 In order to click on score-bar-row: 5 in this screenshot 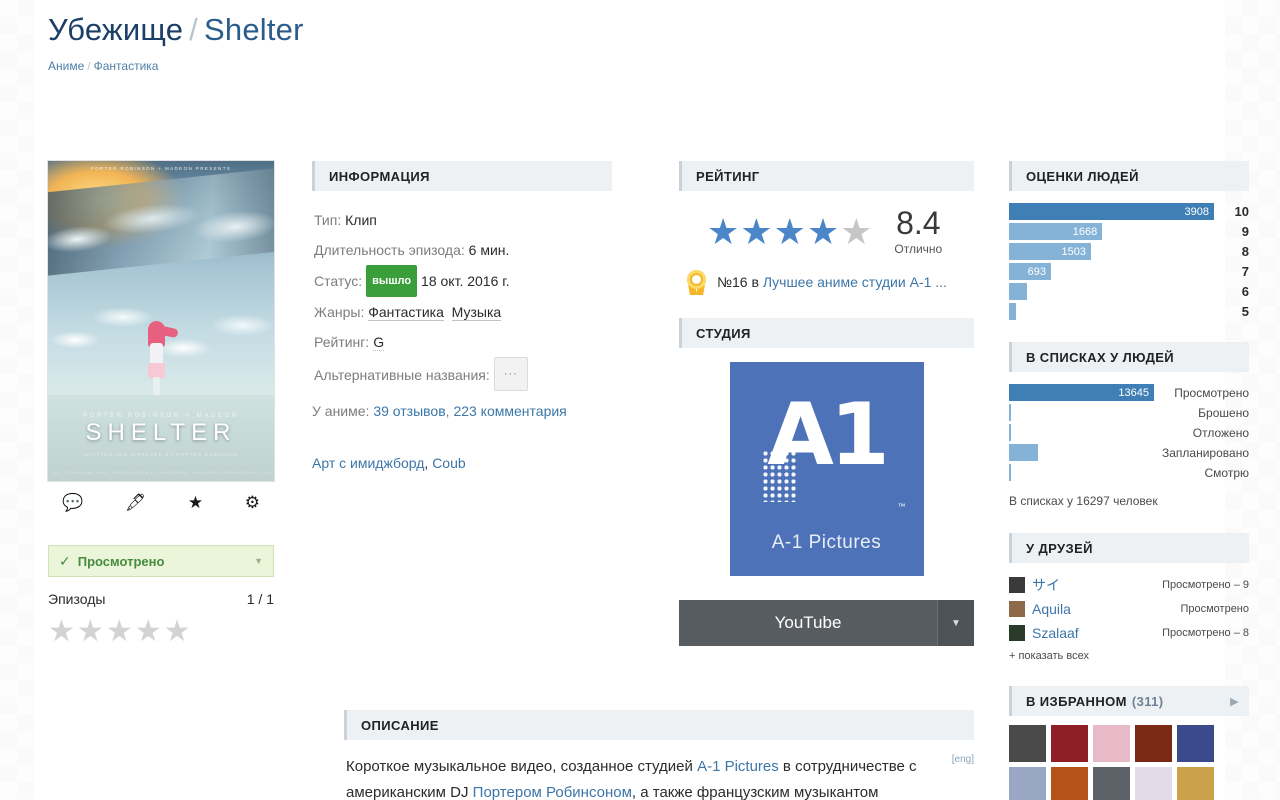, I will do `click(1129, 311)`.